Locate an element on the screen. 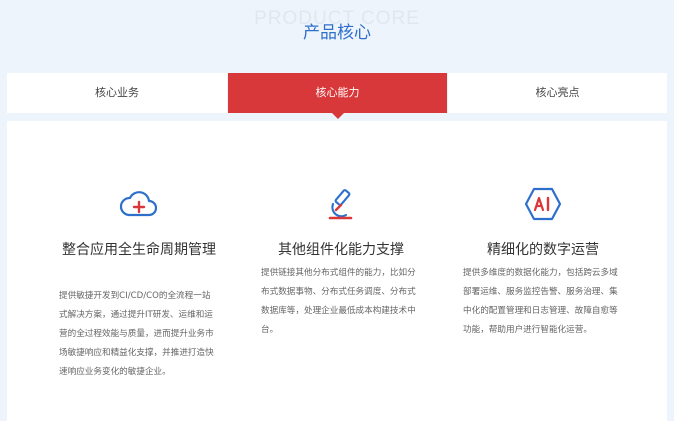  feature-title: 其他组件化能力支撑 is located at coordinates (341, 250).